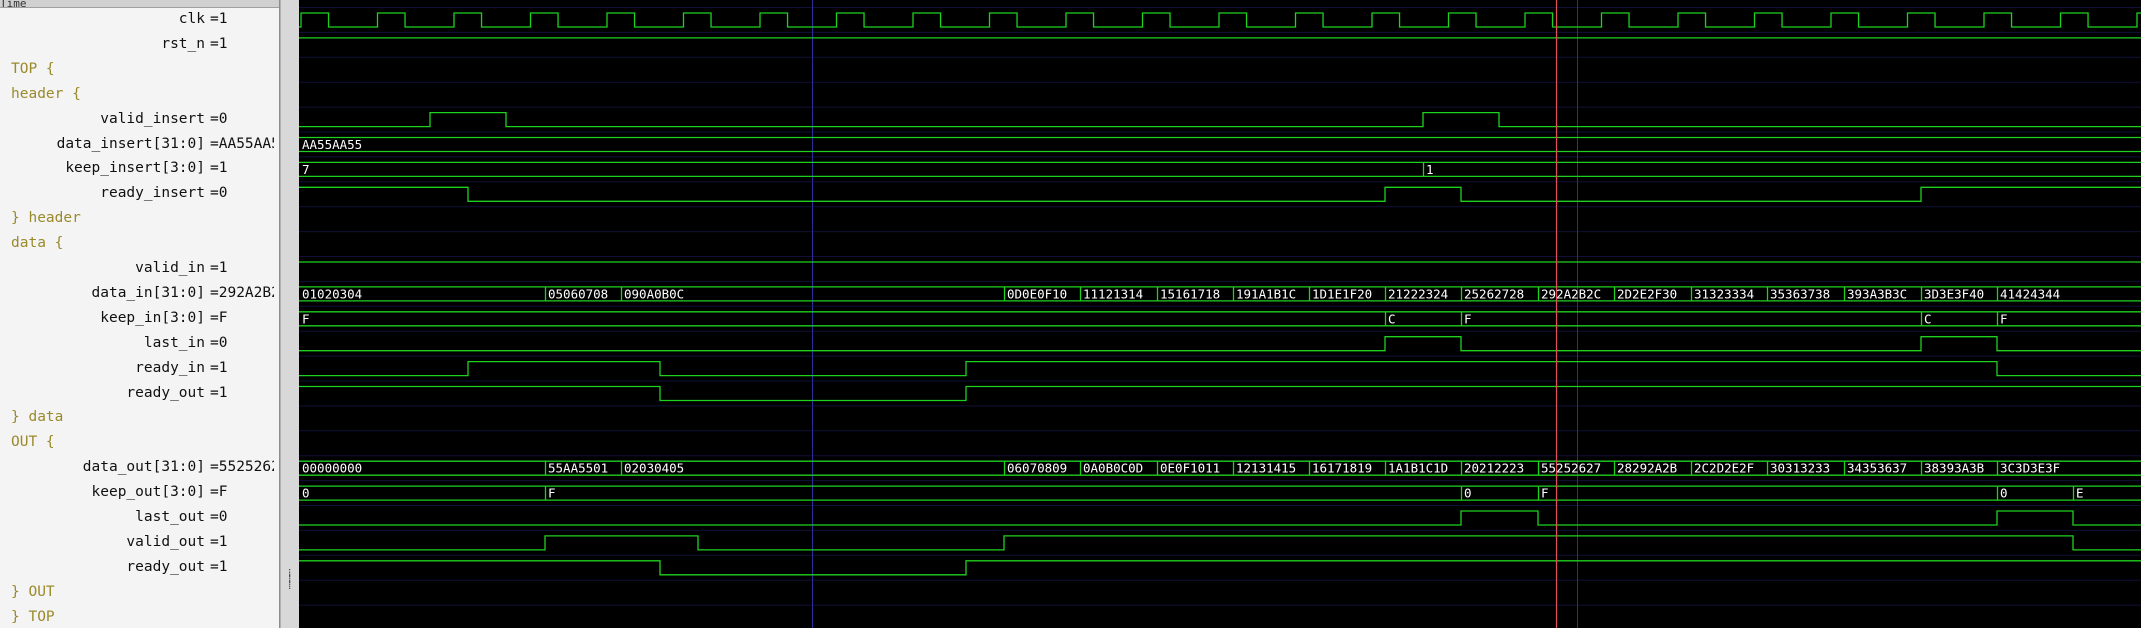 This screenshot has height=628, width=2141. Describe the element at coordinates (1190, 293) in the screenshot. I see `bus-value-label: 15161718` at that location.